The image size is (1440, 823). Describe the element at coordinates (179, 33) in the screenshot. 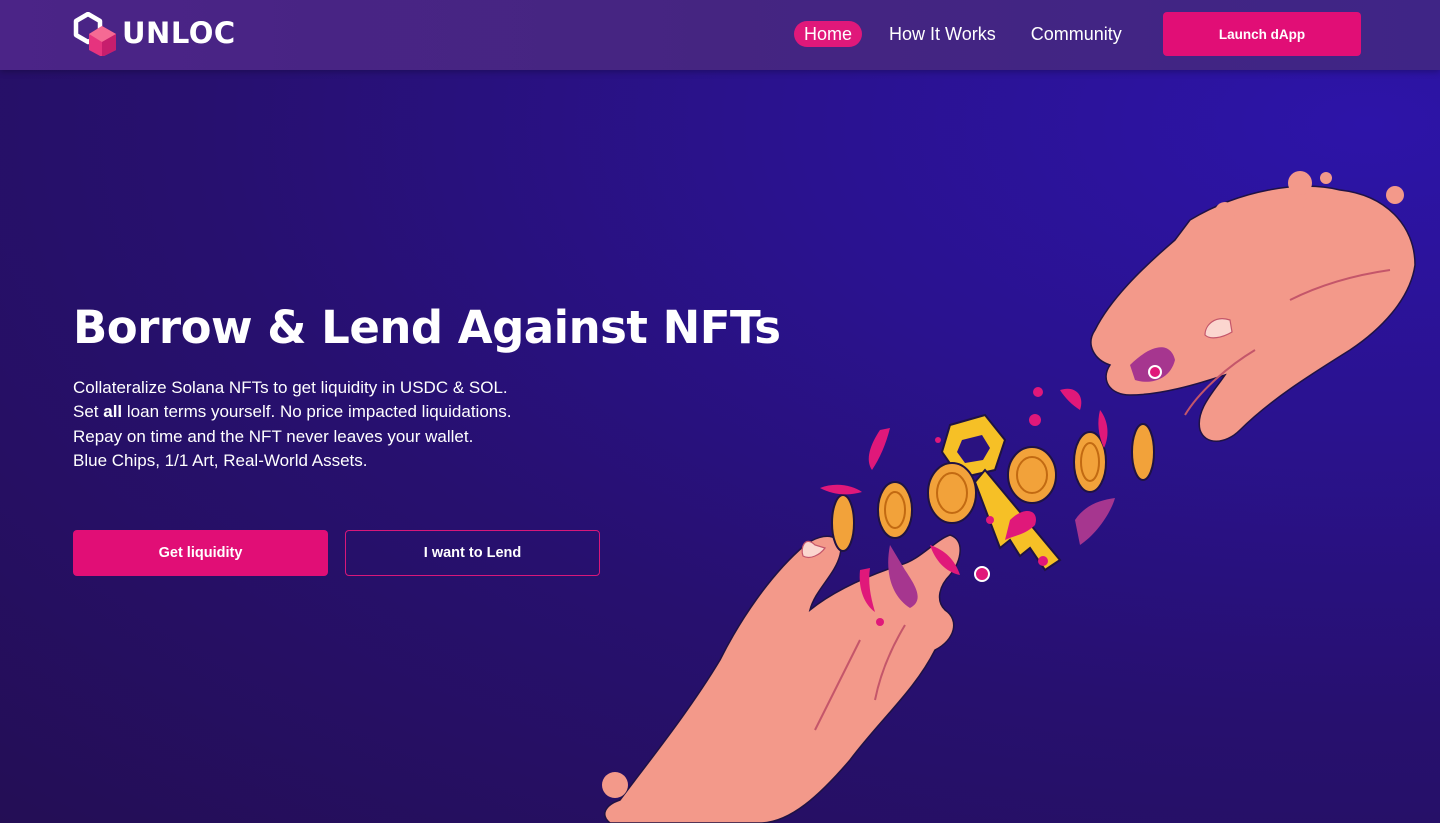

I see `logo-text: UNLOC` at that location.